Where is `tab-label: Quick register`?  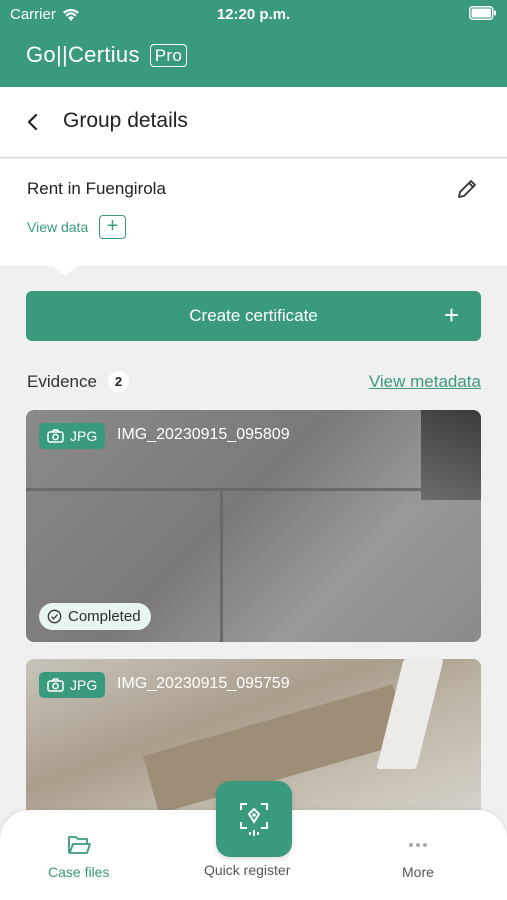 tab-label: Quick register is located at coordinates (247, 870).